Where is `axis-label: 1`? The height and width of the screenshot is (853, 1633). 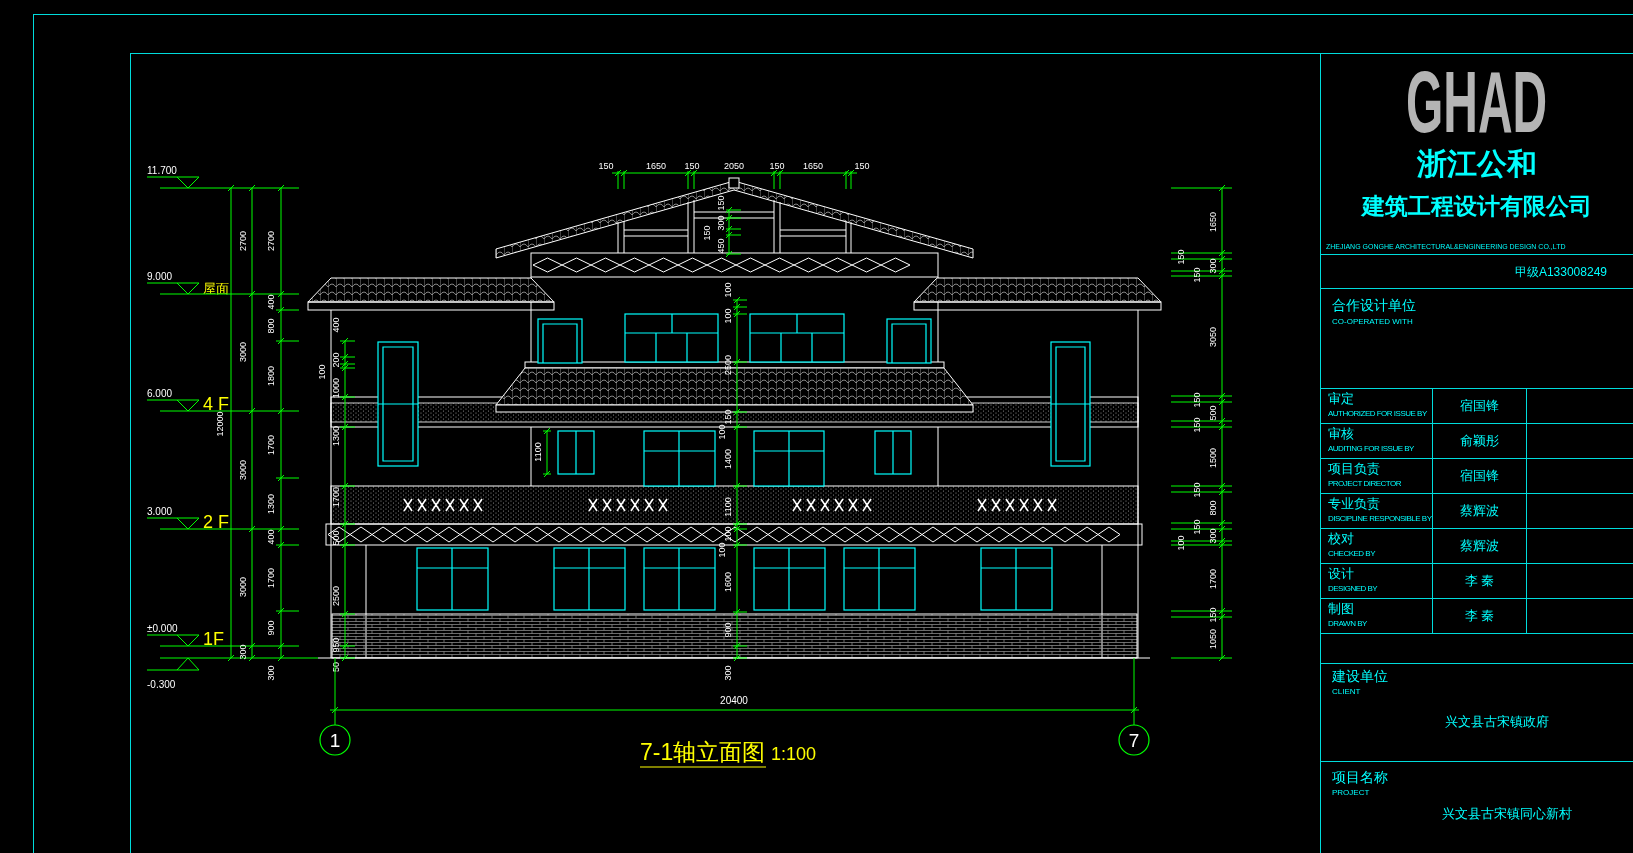 axis-label: 1 is located at coordinates (335, 740).